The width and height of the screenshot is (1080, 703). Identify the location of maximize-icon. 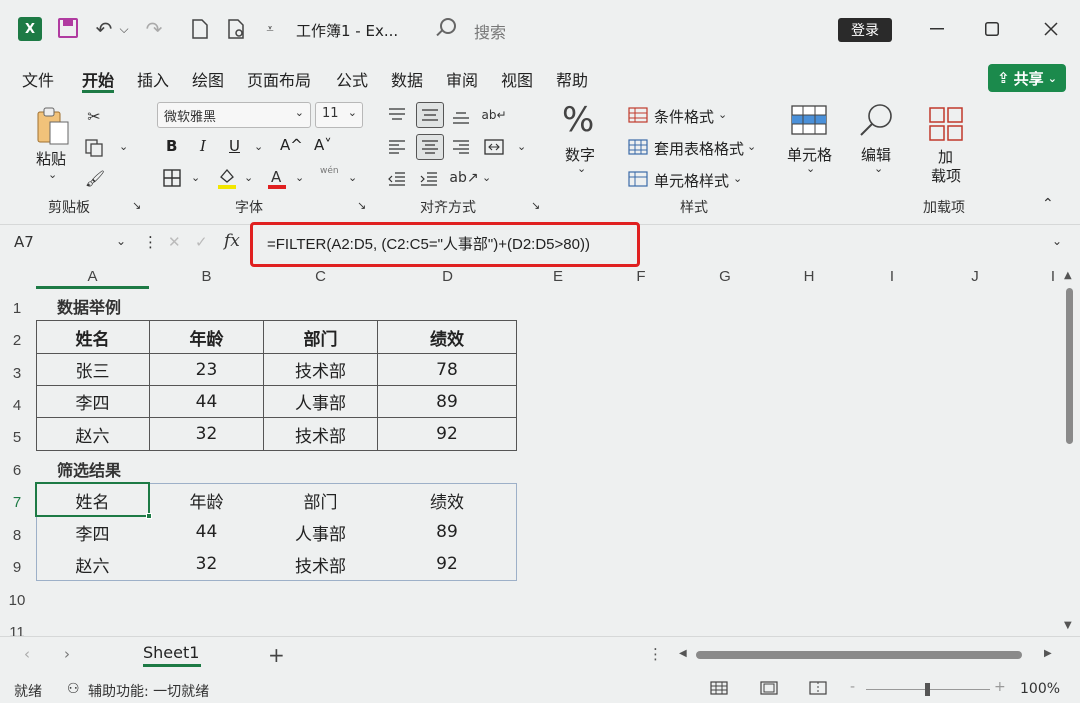
(992, 29).